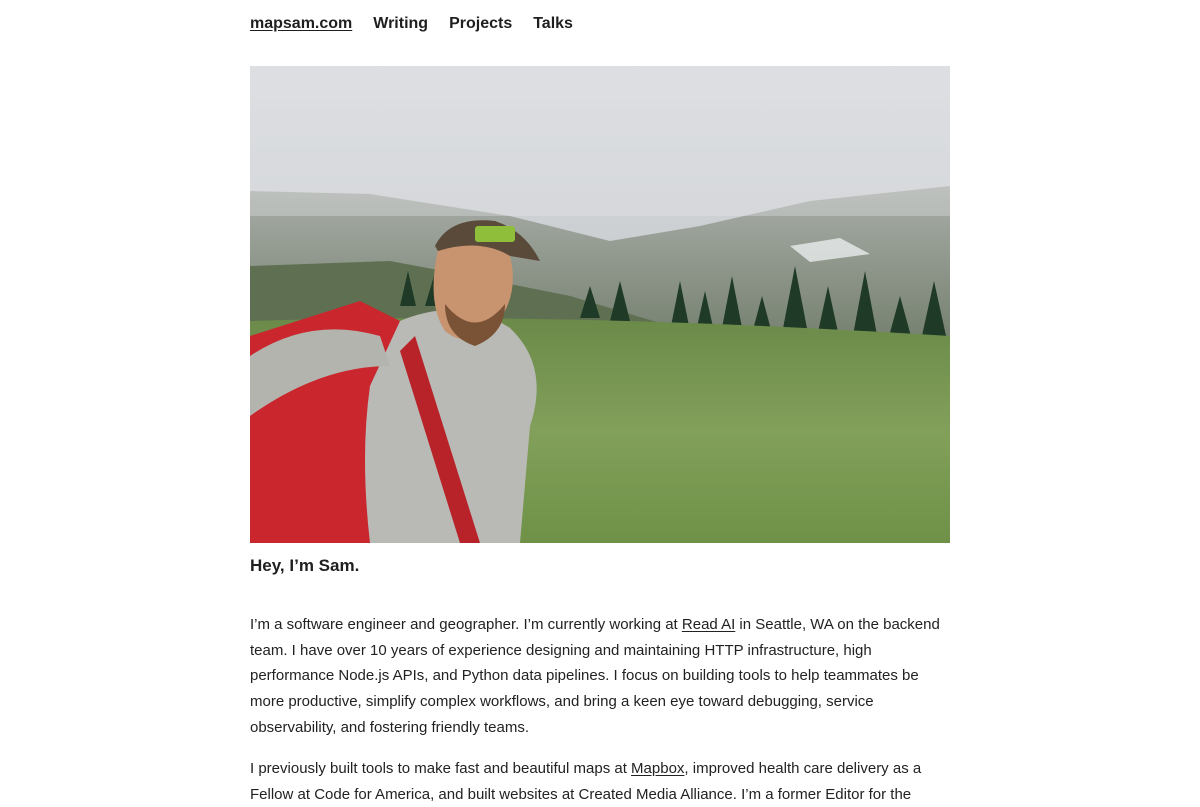 Image resolution: width=1200 pixels, height=807 pixels. What do you see at coordinates (305, 565) in the screenshot?
I see `intro-heading: Hey, I’m Sam.` at bounding box center [305, 565].